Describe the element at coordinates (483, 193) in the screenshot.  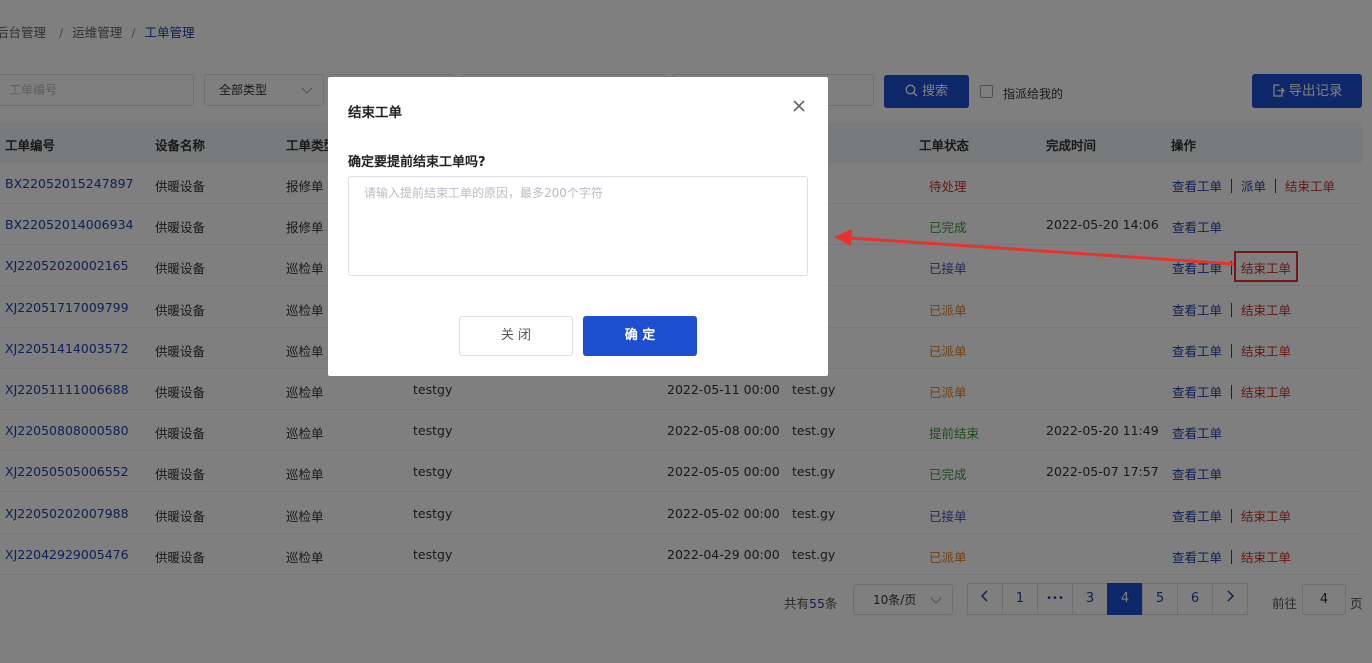
I see `end-reason-placeholder: 请输入提前结束工单的原因，最多200个字符` at that location.